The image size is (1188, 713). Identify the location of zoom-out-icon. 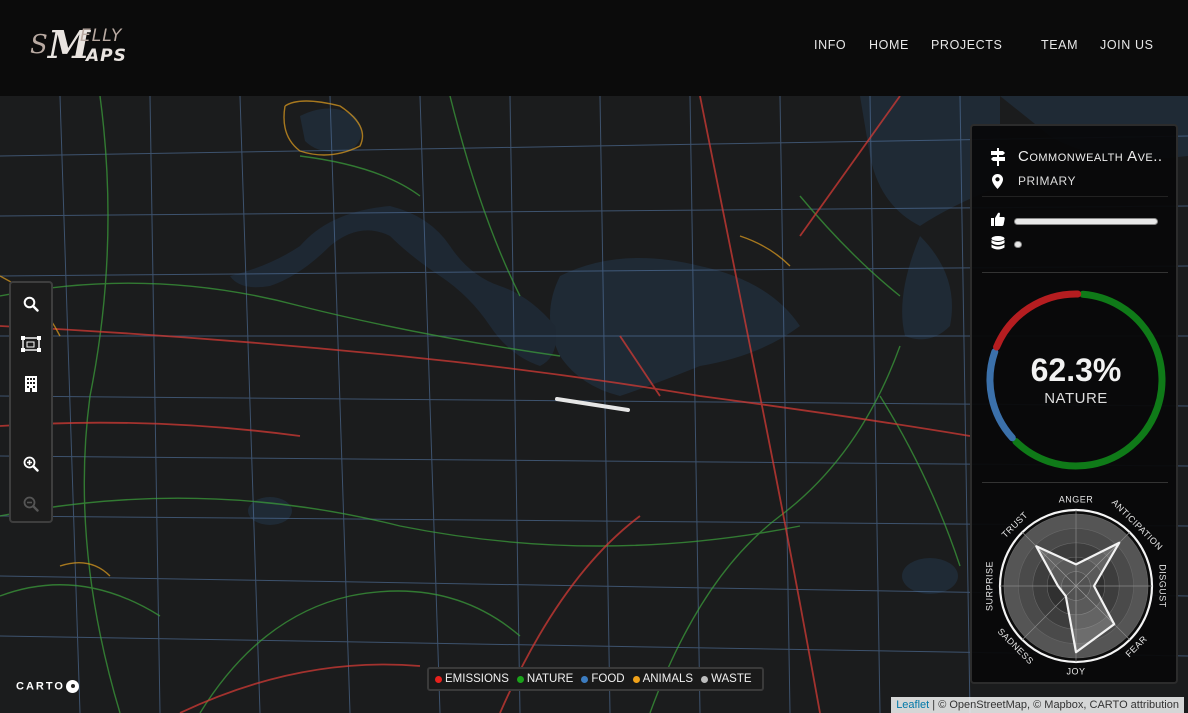
(31, 504).